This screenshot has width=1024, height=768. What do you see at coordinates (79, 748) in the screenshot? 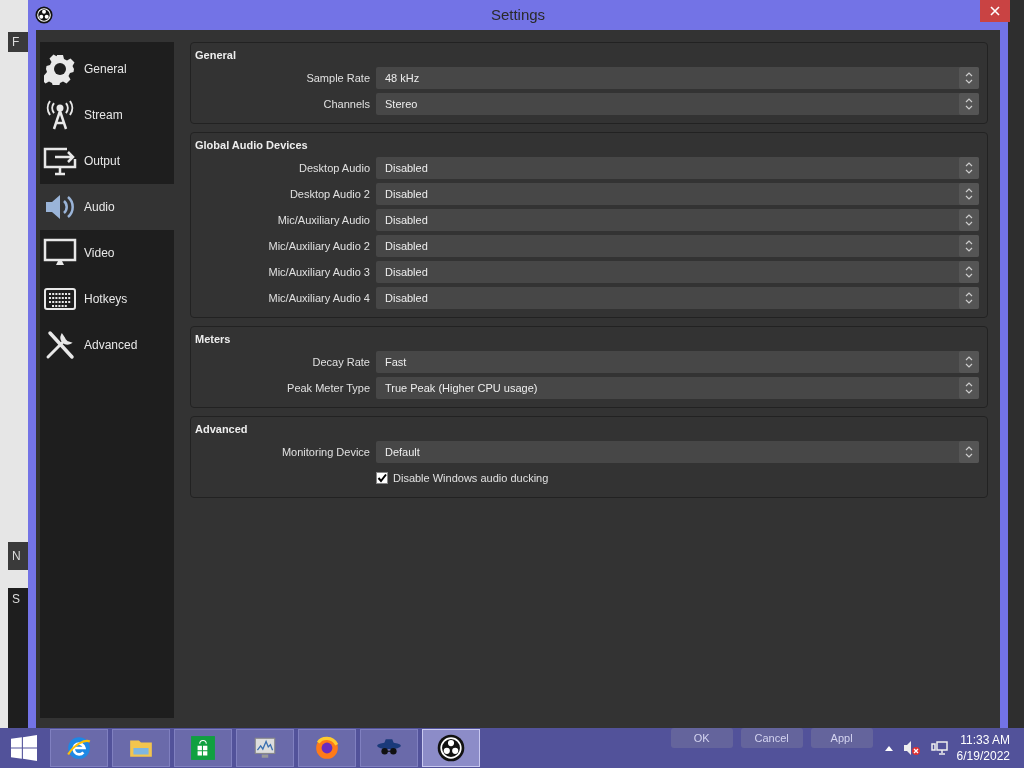
I see `browser-e-icon` at bounding box center [79, 748].